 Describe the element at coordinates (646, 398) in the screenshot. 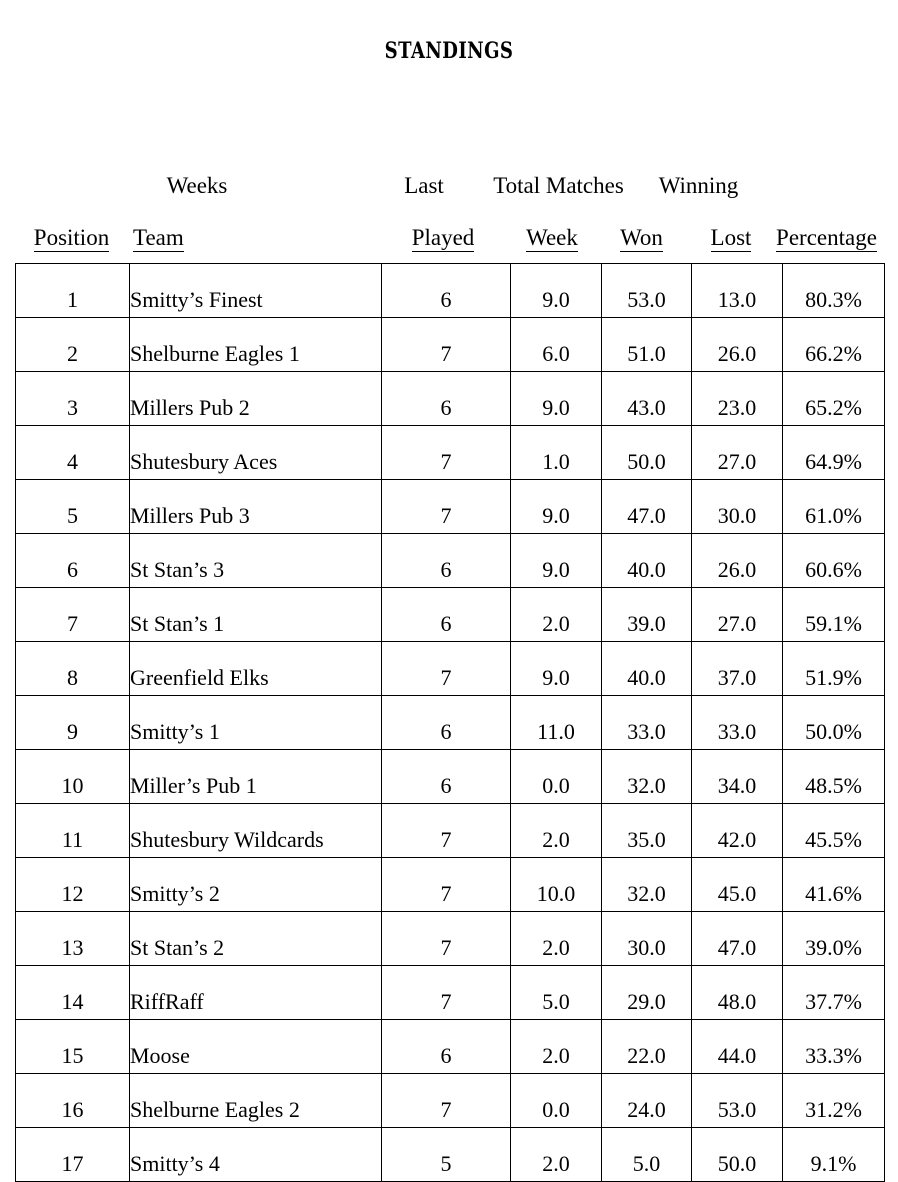

I see `cell-won: 43.0` at that location.